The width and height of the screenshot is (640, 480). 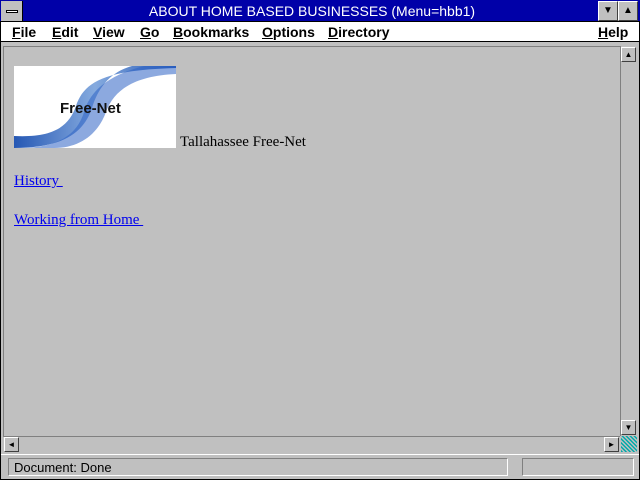 I want to click on menu-go-label: o, so click(x=155, y=32).